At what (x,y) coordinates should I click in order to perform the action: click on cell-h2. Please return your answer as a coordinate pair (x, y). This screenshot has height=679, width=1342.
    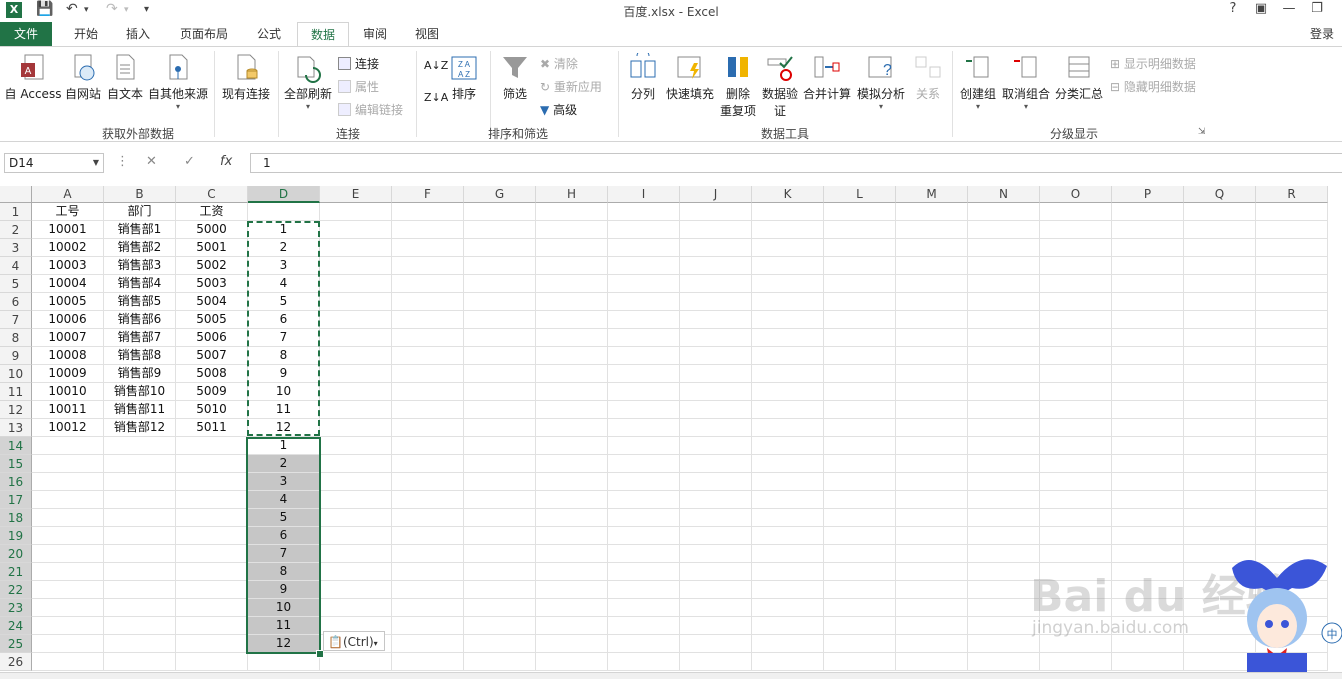
    Looking at the image, I should click on (572, 230).